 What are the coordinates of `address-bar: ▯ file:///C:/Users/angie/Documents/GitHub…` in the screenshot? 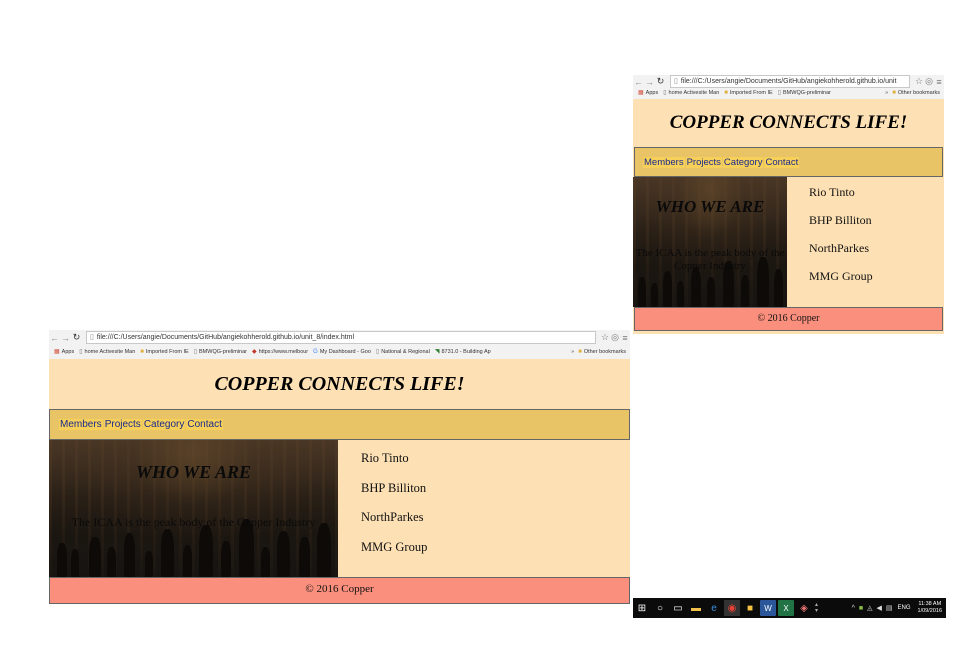 It's located at (341, 337).